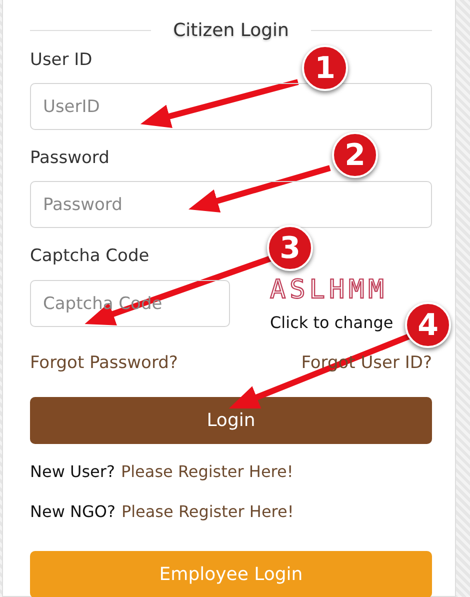 This screenshot has height=597, width=470. What do you see at coordinates (72, 472) in the screenshot?
I see `register-prompt: New User?` at bounding box center [72, 472].